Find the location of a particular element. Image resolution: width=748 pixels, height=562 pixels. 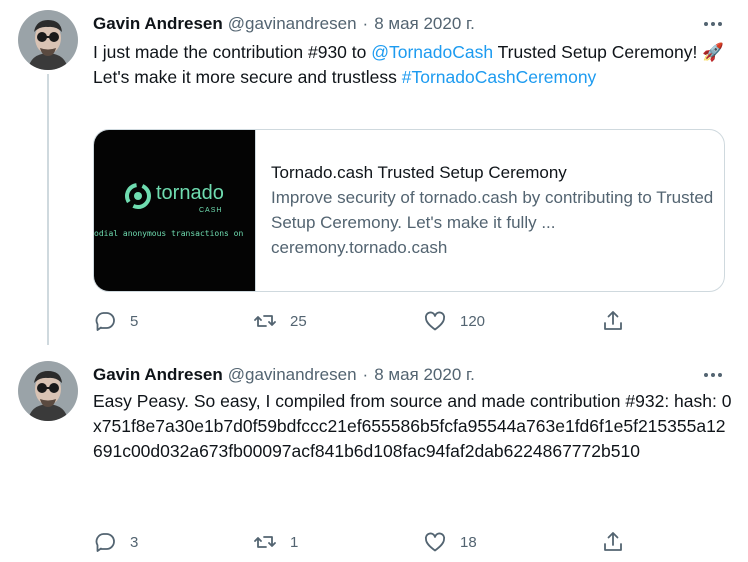

hashtag-link: #TornadoCashCeremony is located at coordinates (499, 77).